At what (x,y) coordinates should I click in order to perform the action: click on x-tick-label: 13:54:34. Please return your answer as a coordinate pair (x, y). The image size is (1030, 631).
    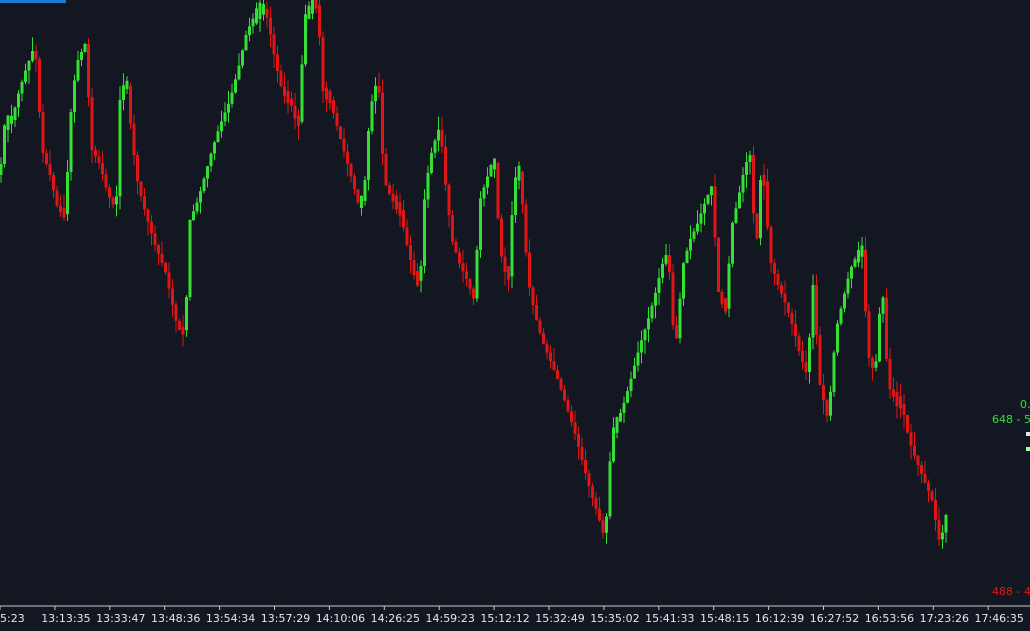
    Looking at the image, I should click on (230, 618).